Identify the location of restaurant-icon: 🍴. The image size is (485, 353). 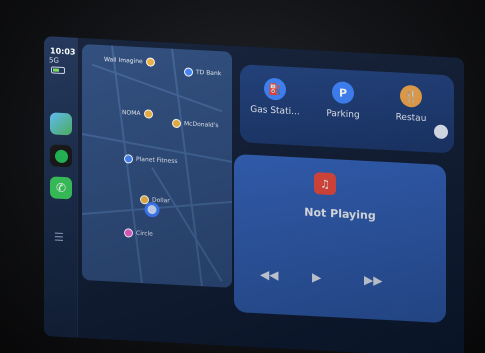
(411, 96).